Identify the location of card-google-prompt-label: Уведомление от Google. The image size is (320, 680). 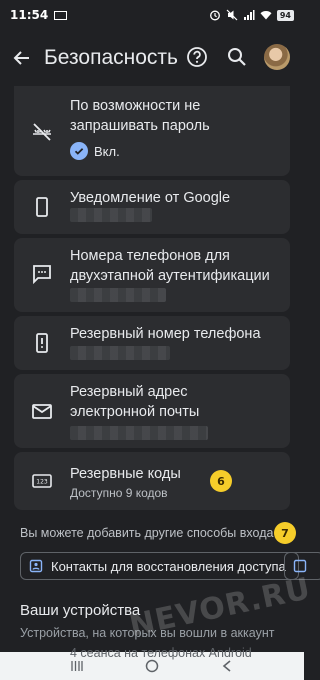
(150, 198).